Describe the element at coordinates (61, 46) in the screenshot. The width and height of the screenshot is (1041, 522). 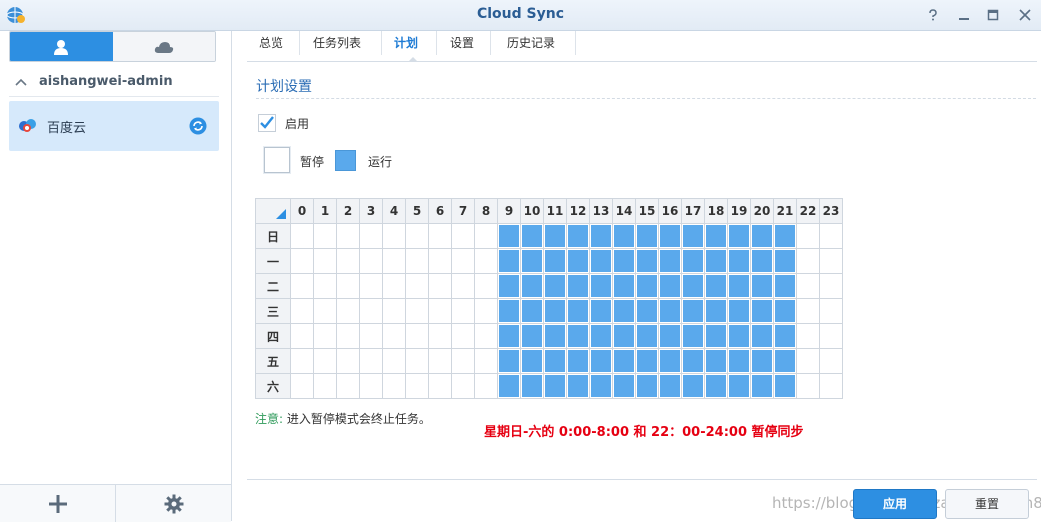
I see `user-view-button` at that location.